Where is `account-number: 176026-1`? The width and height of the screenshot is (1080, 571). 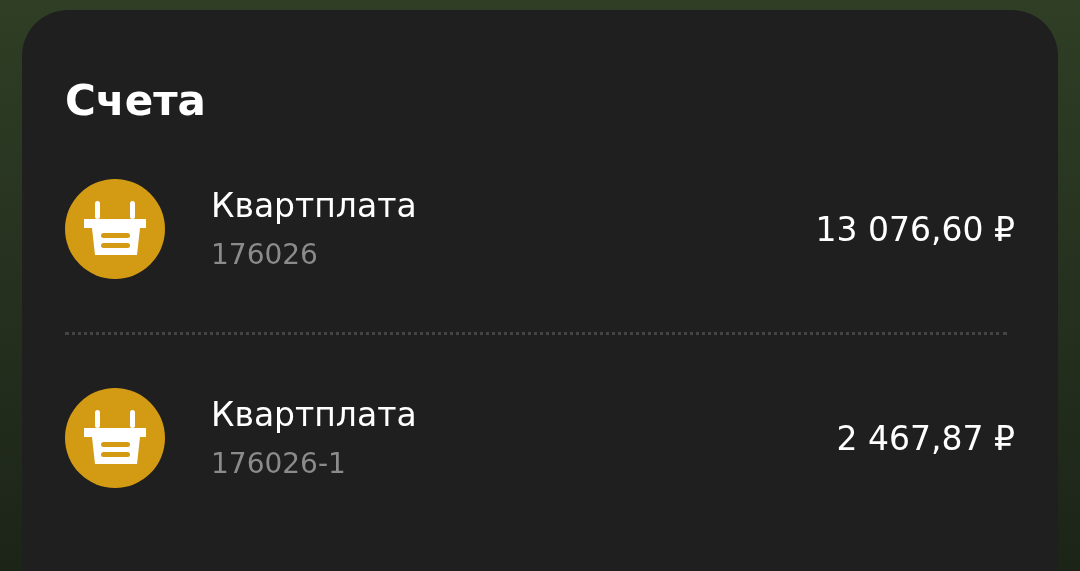 account-number: 176026-1 is located at coordinates (279, 464).